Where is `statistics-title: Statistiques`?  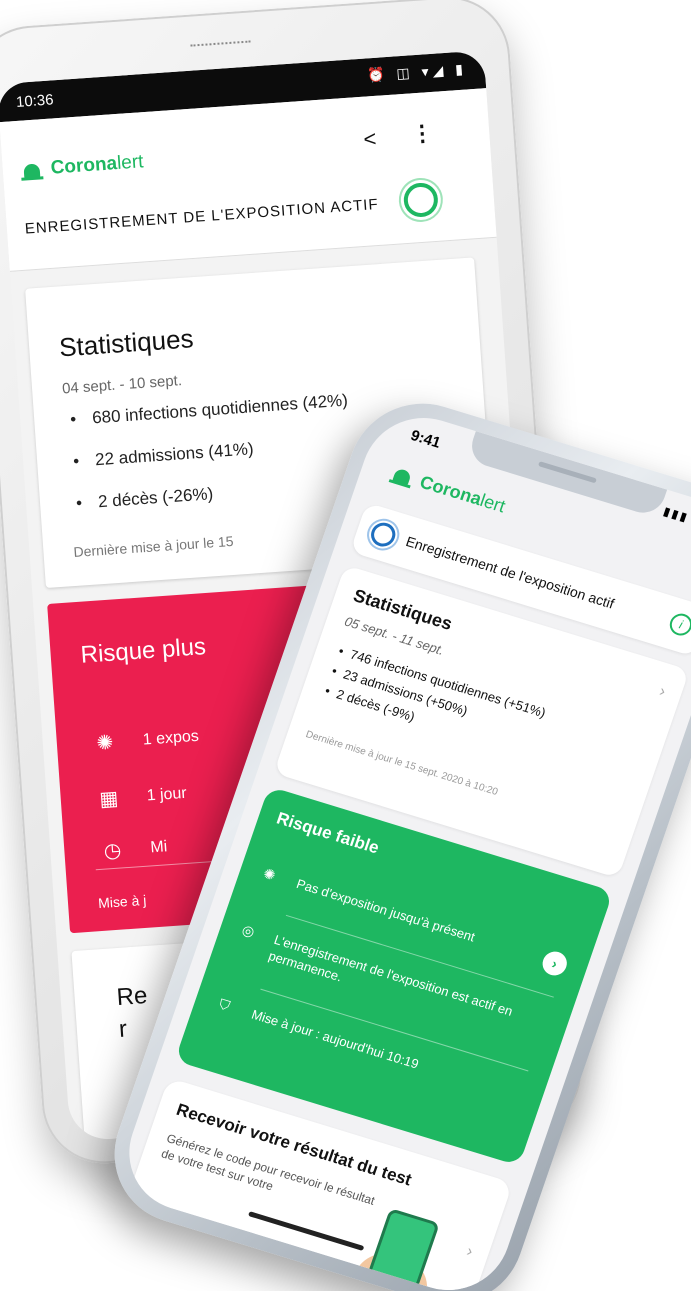
statistics-title: Statistiques is located at coordinates (126, 343).